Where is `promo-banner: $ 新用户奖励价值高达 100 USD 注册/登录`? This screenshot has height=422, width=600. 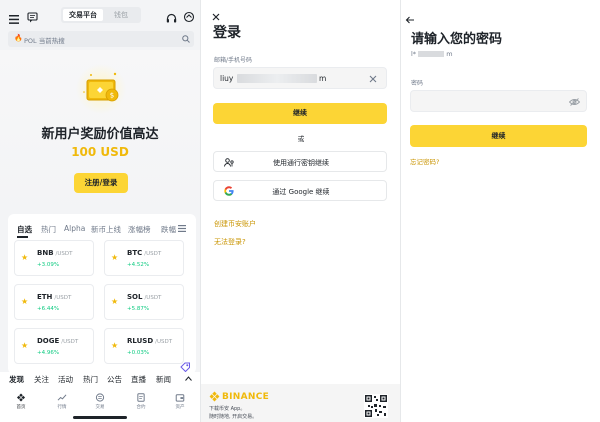 promo-banner: $ 新用户奖励价值高达 100 USD 注册/登录 is located at coordinates (100, 132).